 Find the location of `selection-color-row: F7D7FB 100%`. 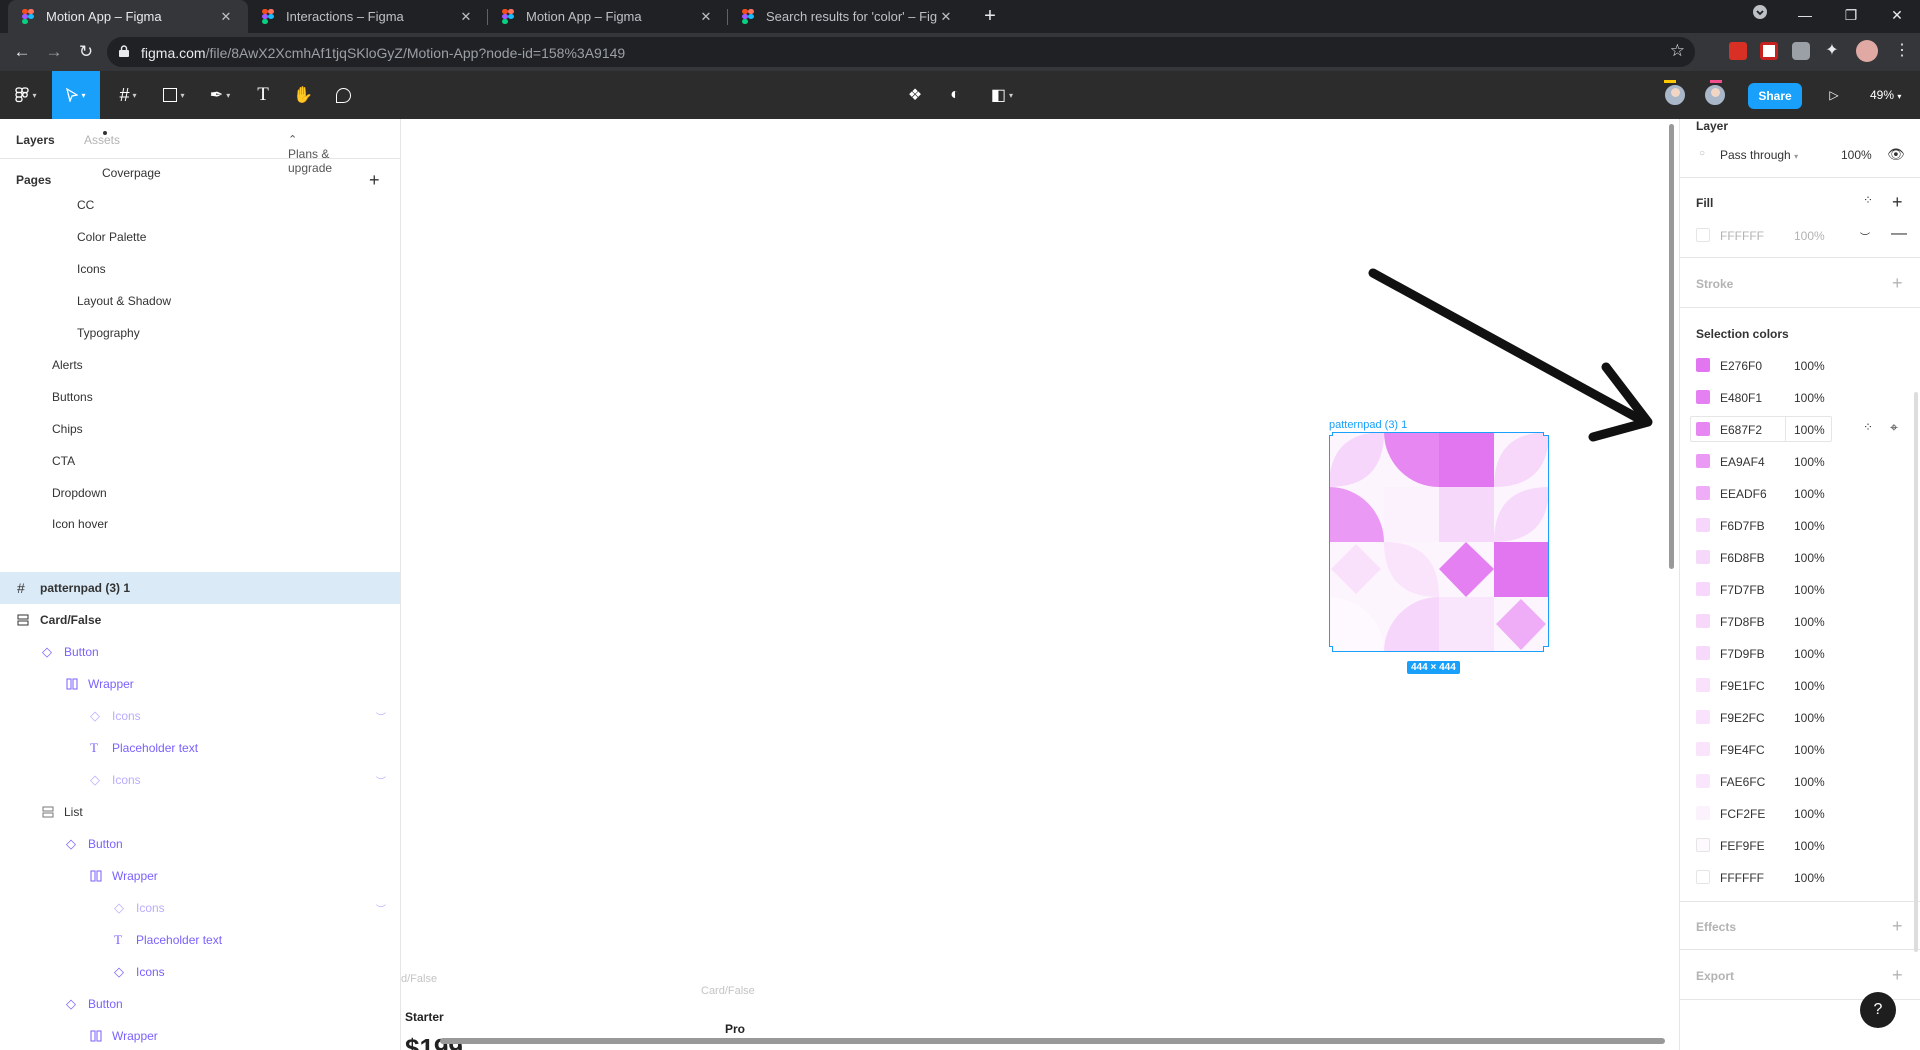

selection-color-row: F7D7FB 100% is located at coordinates (1800, 589).